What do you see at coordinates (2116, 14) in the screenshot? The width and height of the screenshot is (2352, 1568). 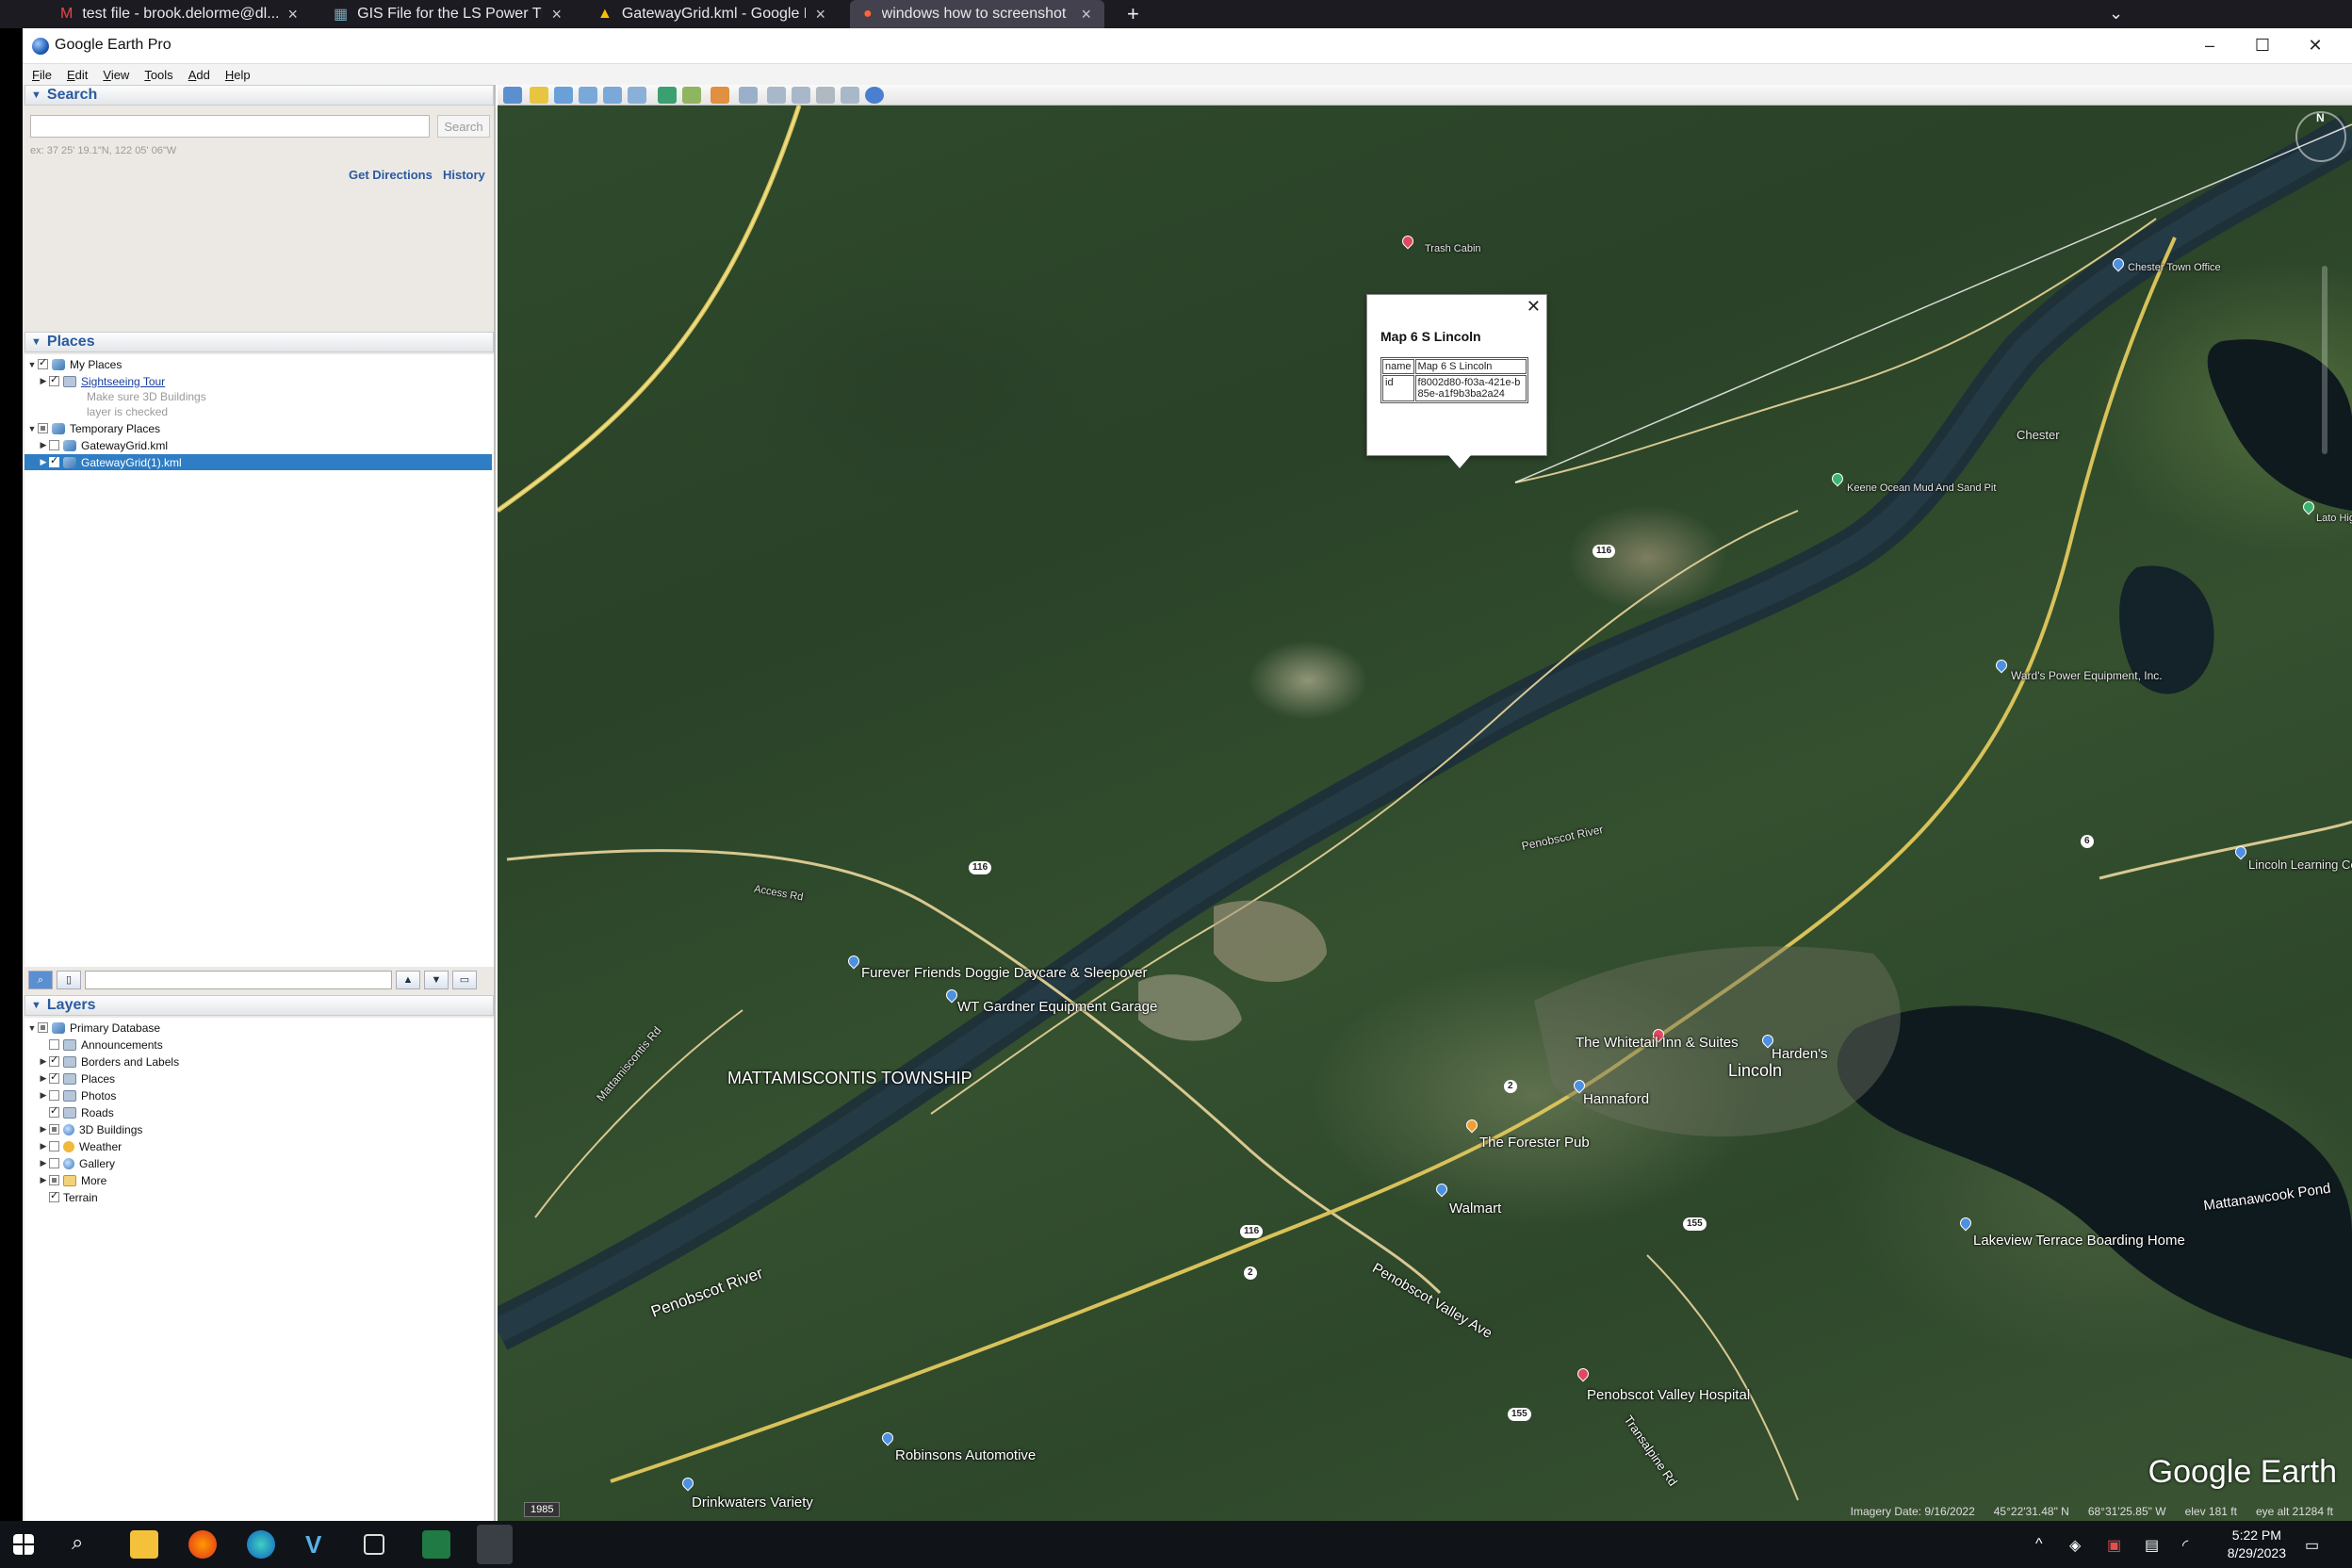 I see `list-all-tabs-button: ⌄` at bounding box center [2116, 14].